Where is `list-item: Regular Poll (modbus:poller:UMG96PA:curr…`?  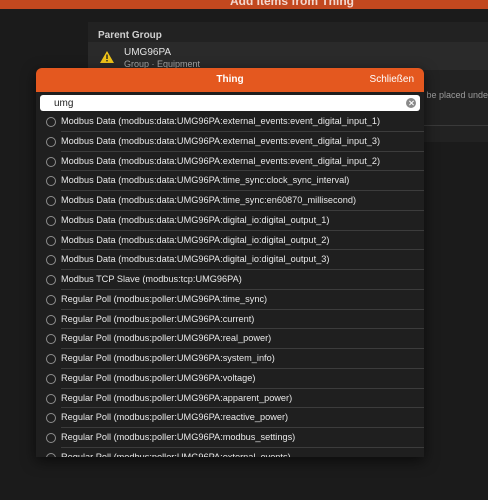 list-item: Regular Poll (modbus:poller:UMG96PA:curr… is located at coordinates (230, 320).